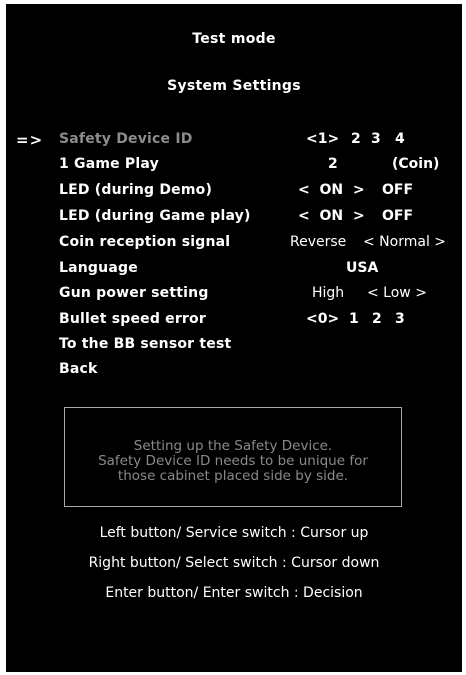 This screenshot has width=466, height=675. I want to click on menu-item-led-game-play: LED (during Game play) < ON > OFF, so click(234, 219).